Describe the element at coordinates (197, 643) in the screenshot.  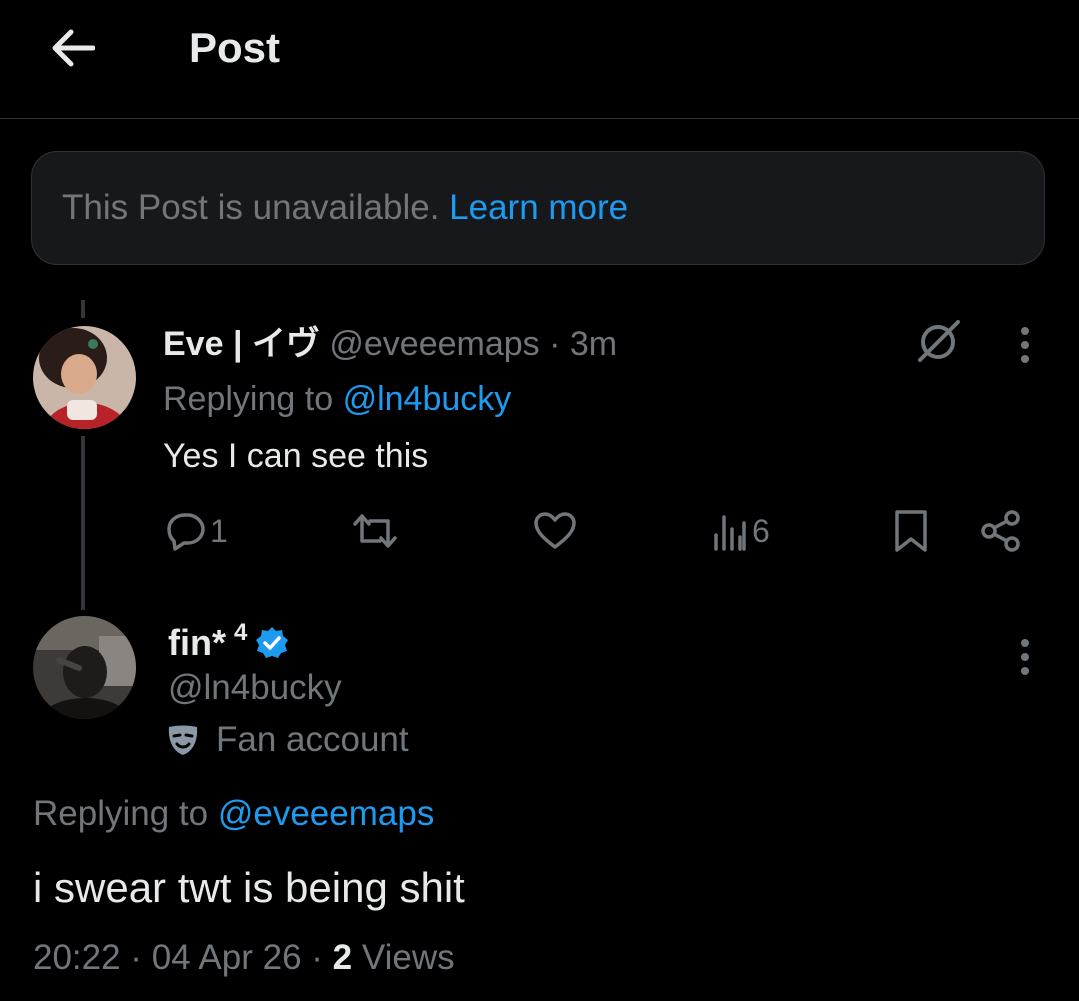
I see `display-name: fin*` at that location.